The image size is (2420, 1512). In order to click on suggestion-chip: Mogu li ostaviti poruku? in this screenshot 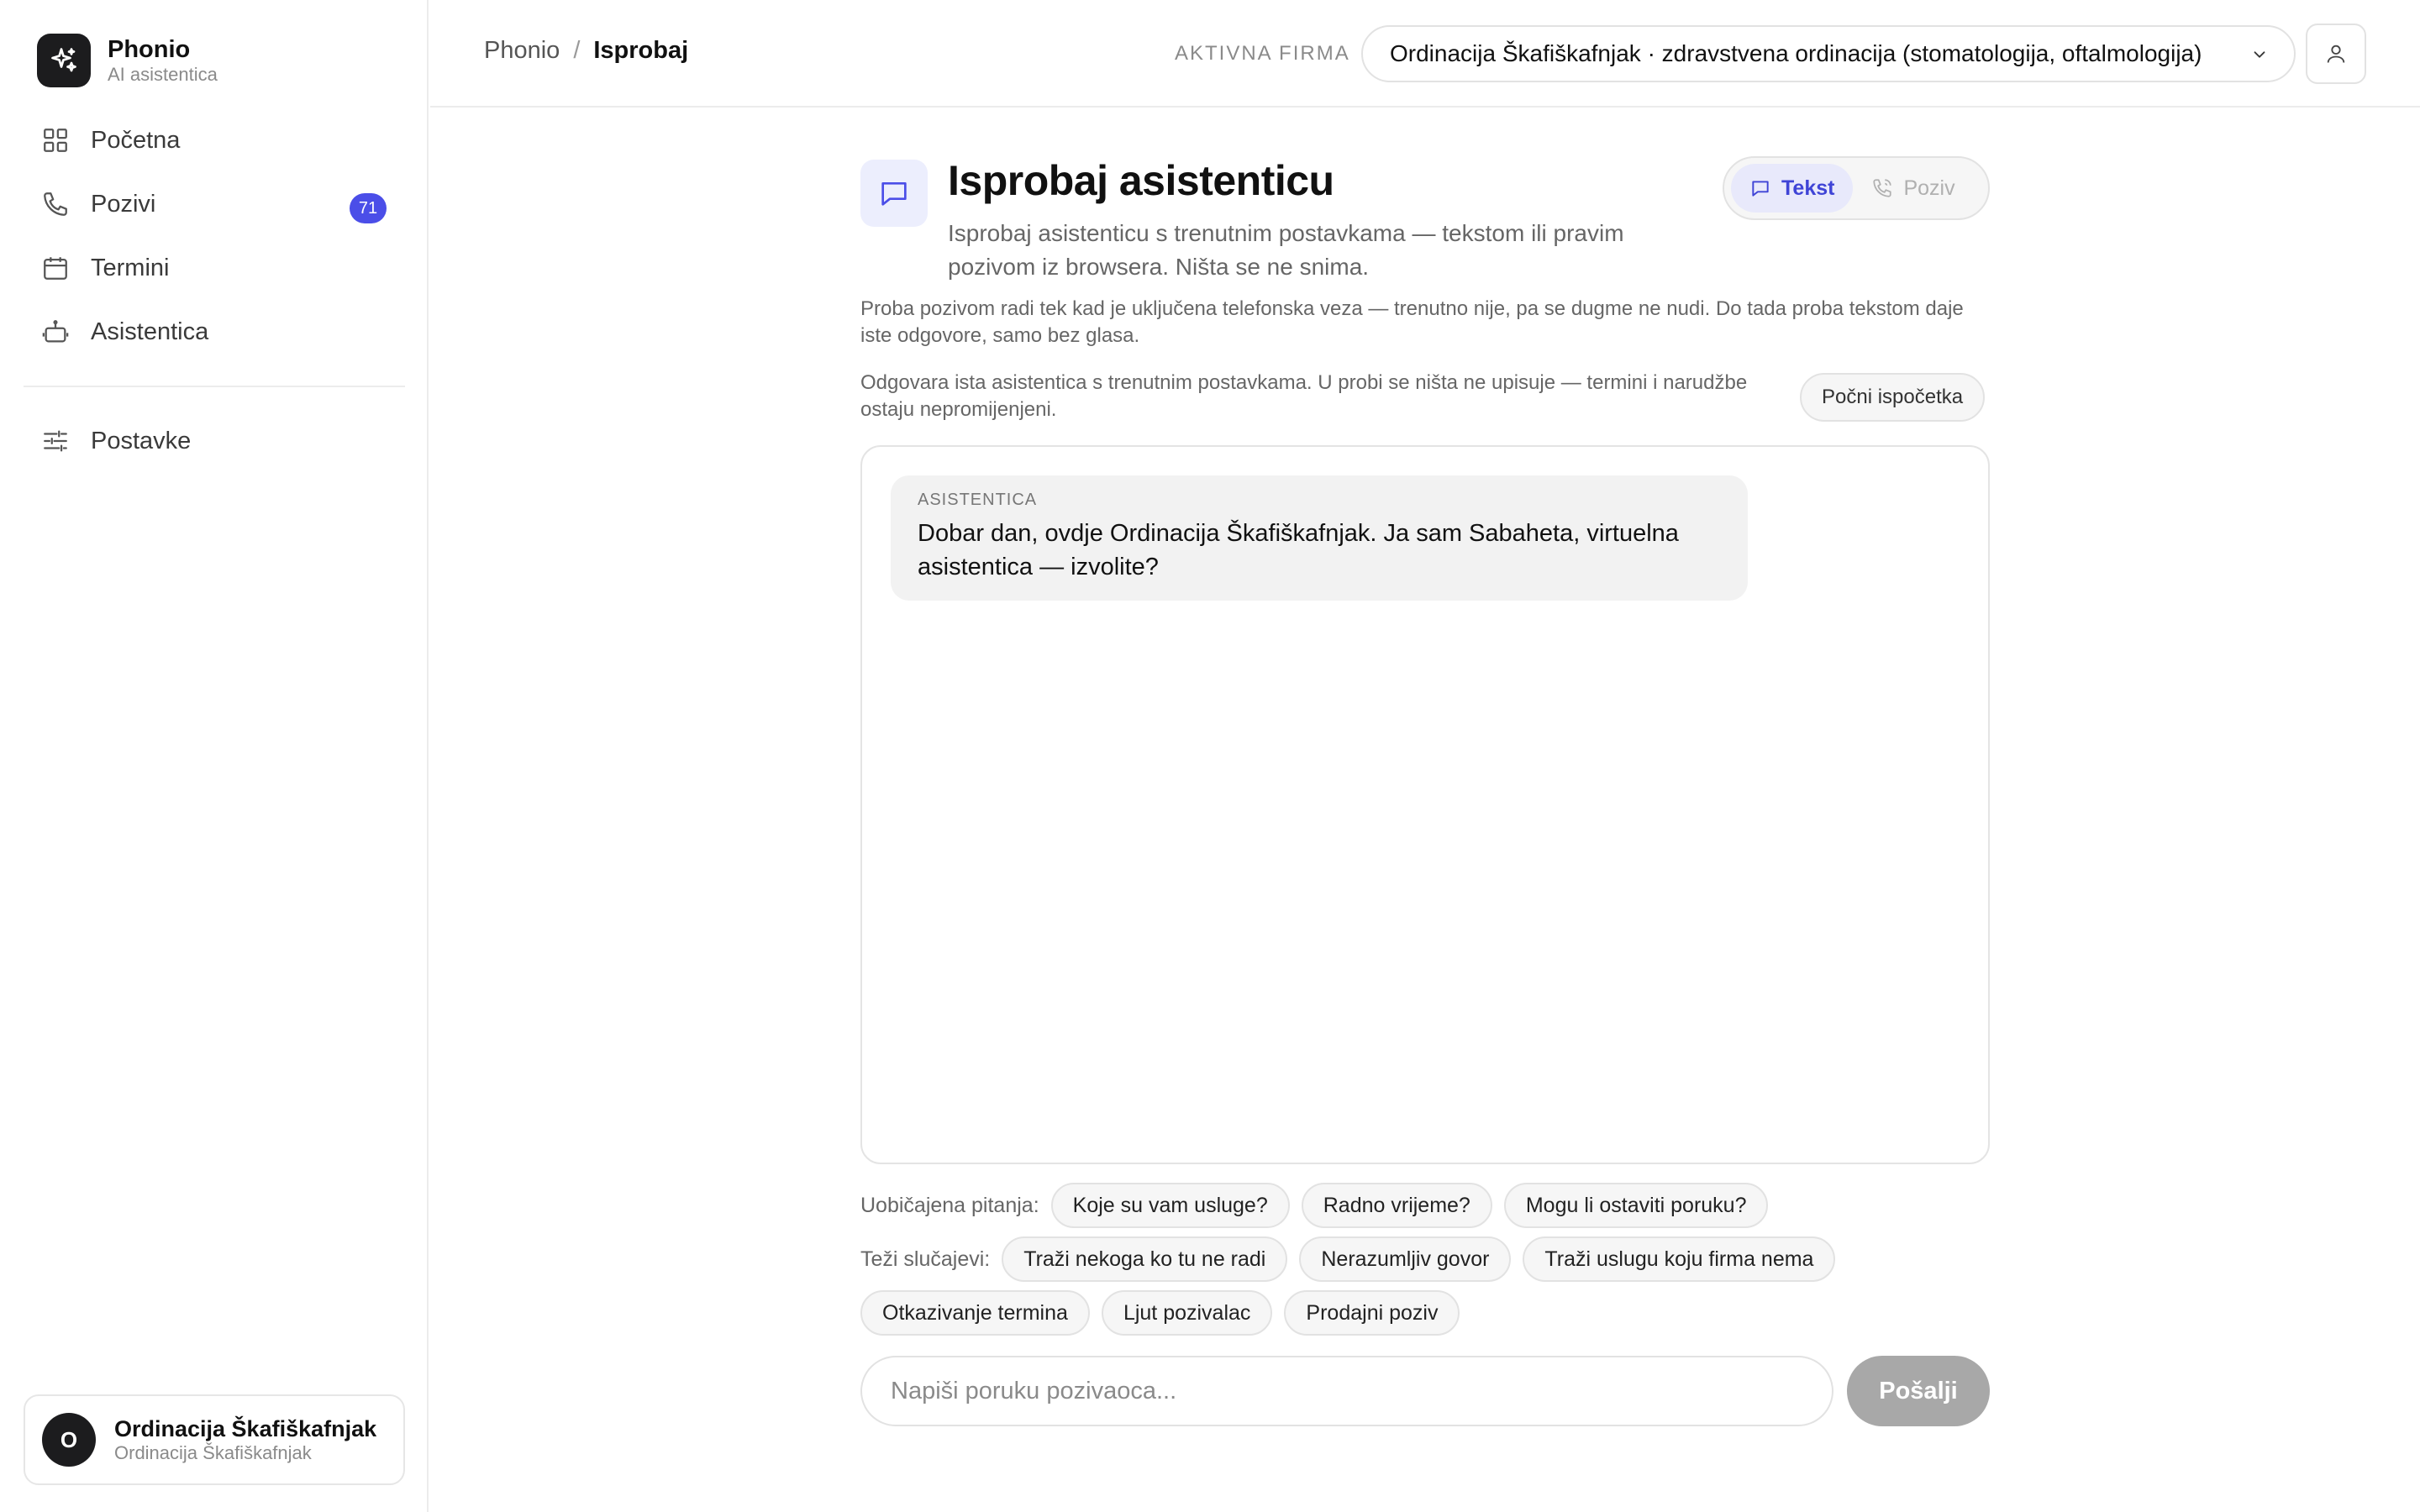, I will do `click(1636, 1205)`.